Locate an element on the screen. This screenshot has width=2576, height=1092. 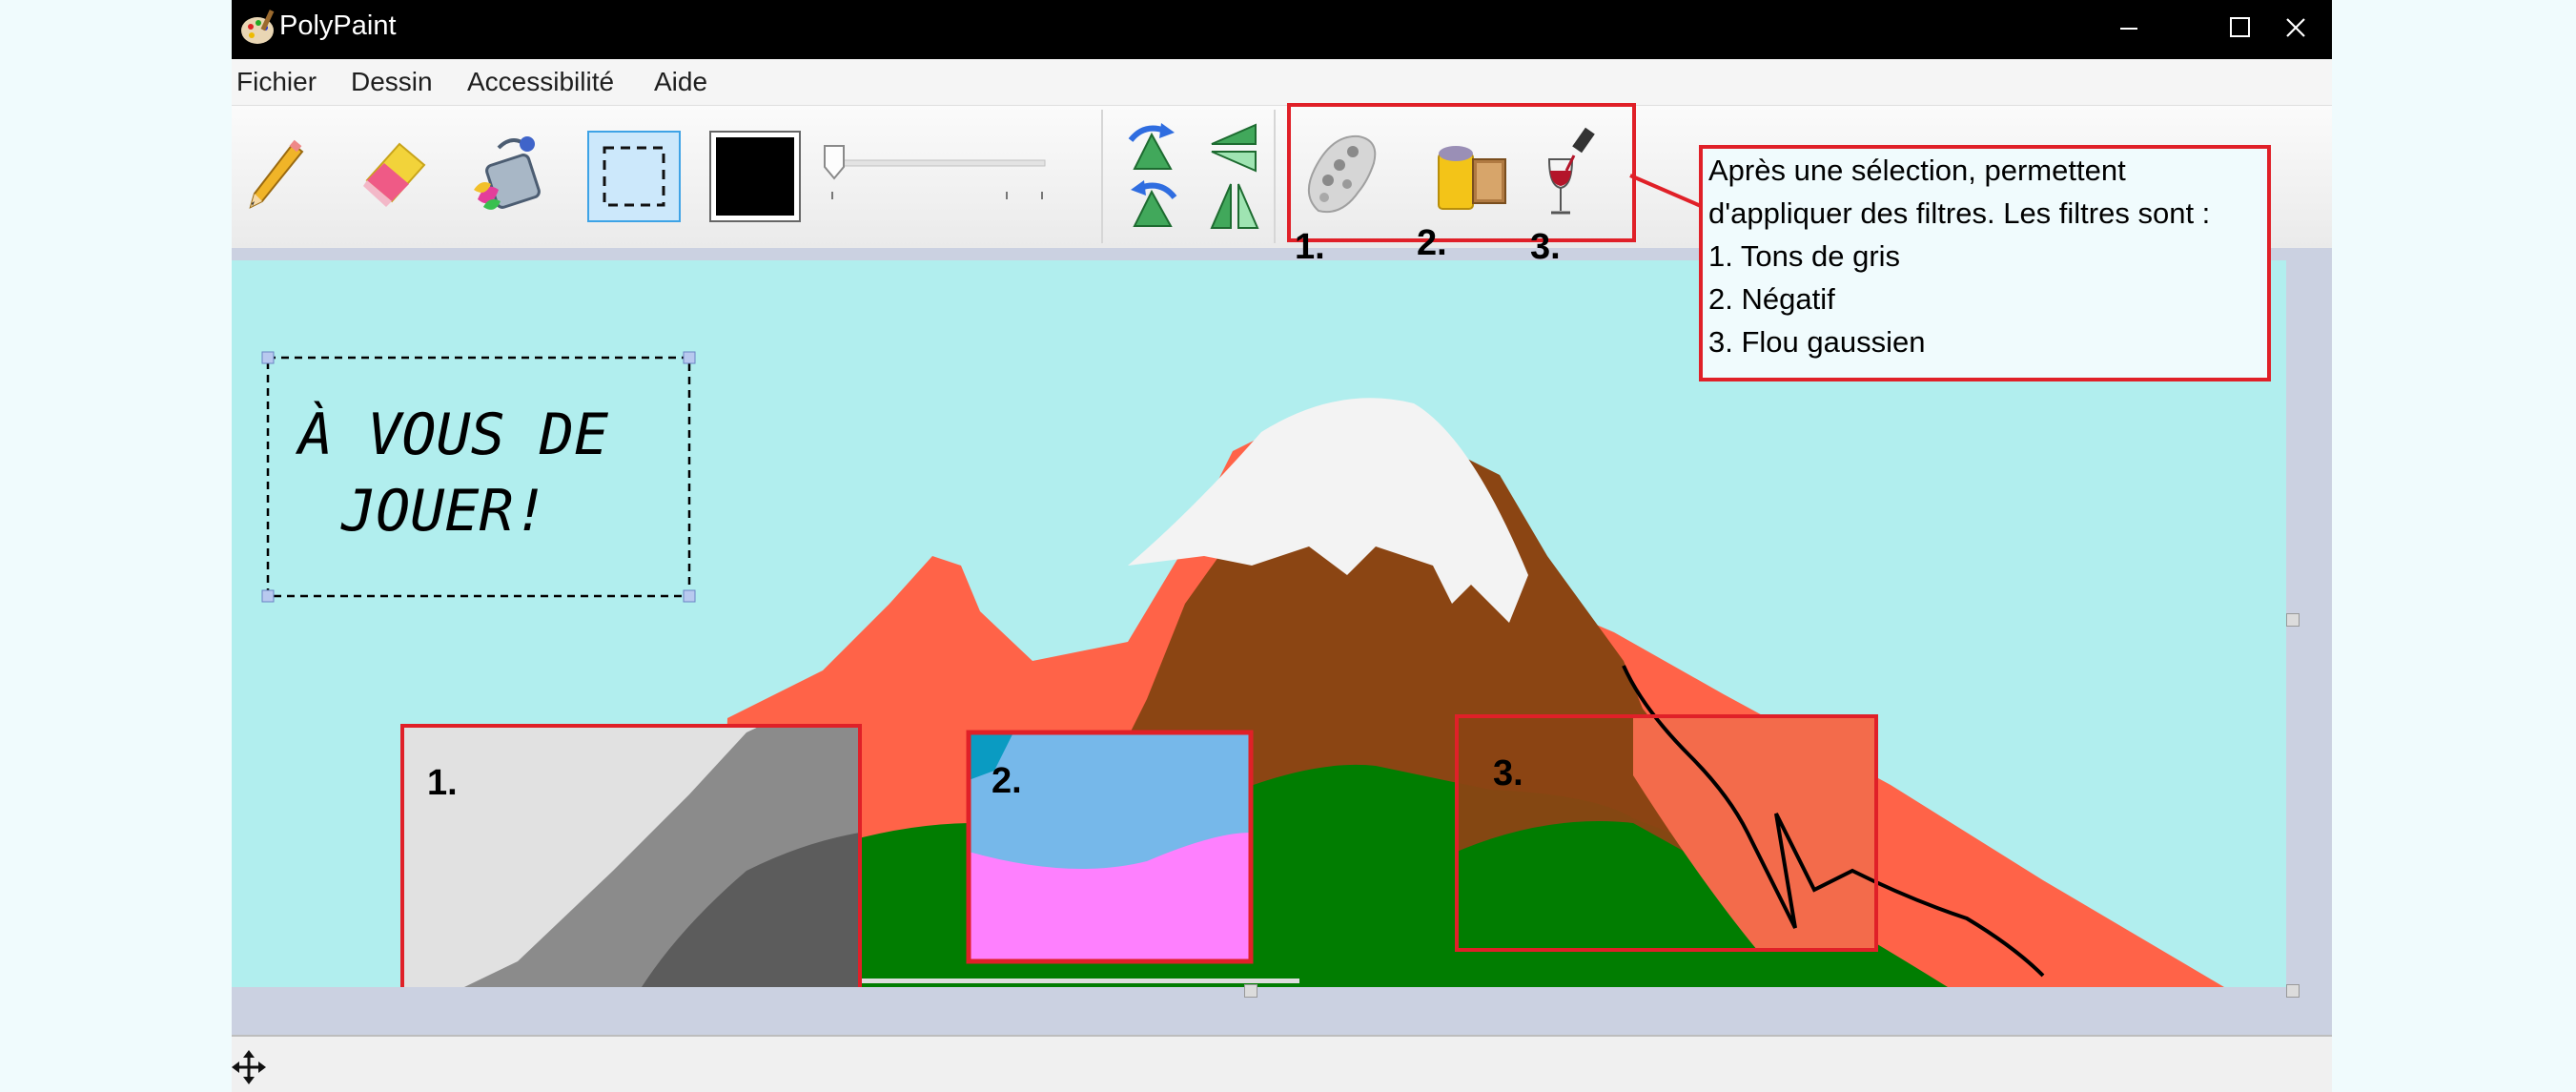
close-icon is located at coordinates (2295, 27).